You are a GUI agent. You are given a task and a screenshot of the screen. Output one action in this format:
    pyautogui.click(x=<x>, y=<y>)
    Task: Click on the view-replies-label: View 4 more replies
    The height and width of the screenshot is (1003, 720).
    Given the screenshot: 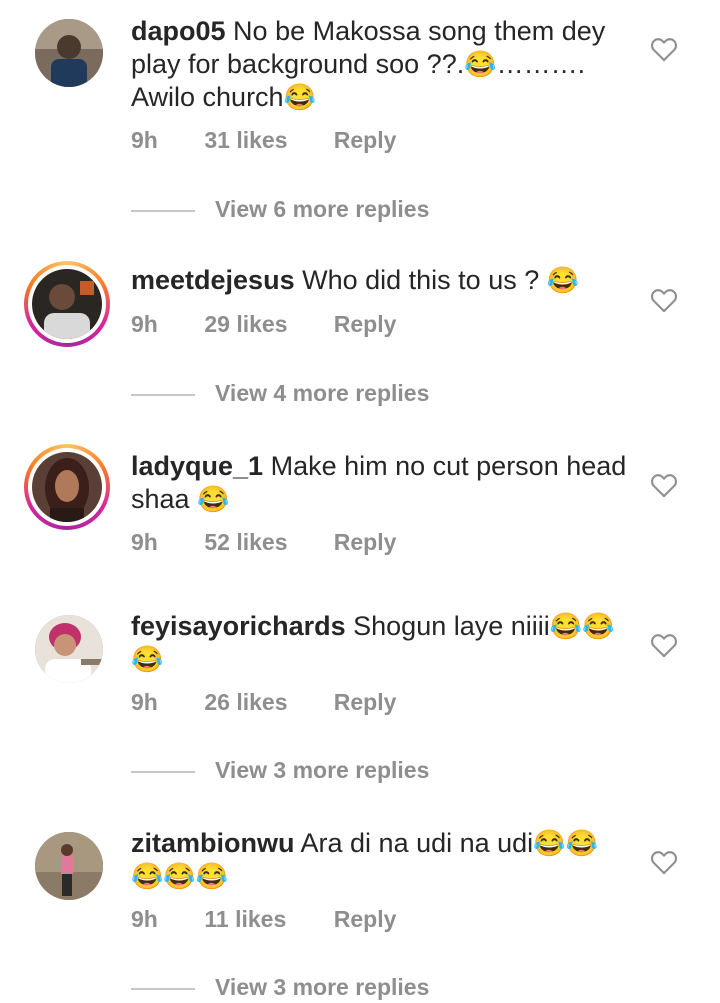 What is the action you would take?
    pyautogui.click(x=322, y=393)
    